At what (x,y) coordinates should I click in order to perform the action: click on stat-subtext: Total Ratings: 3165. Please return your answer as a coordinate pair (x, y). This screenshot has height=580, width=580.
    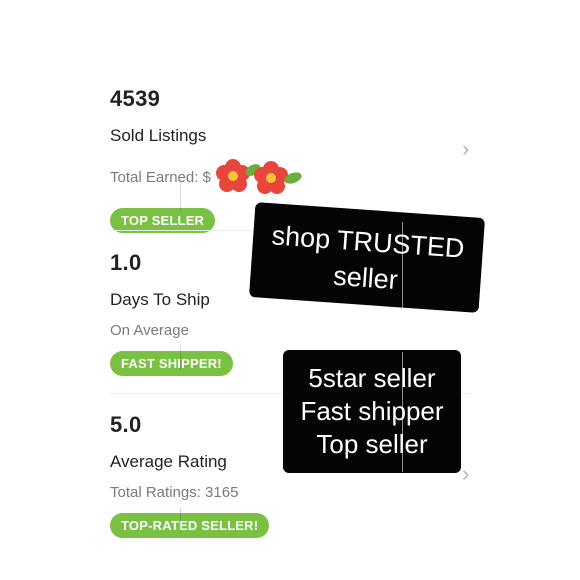
    Looking at the image, I should click on (189, 492).